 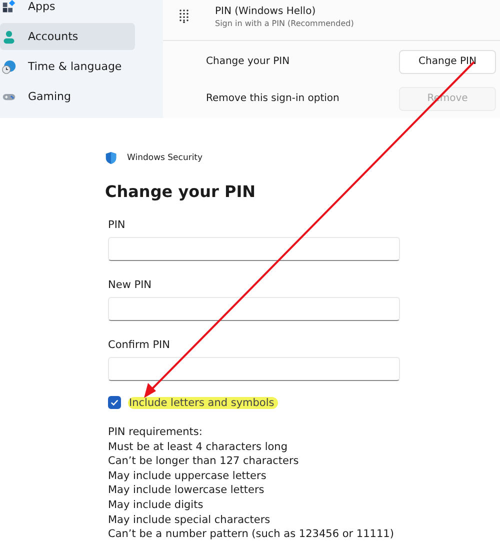 I want to click on sidebar-item: Time & language, so click(x=67, y=66).